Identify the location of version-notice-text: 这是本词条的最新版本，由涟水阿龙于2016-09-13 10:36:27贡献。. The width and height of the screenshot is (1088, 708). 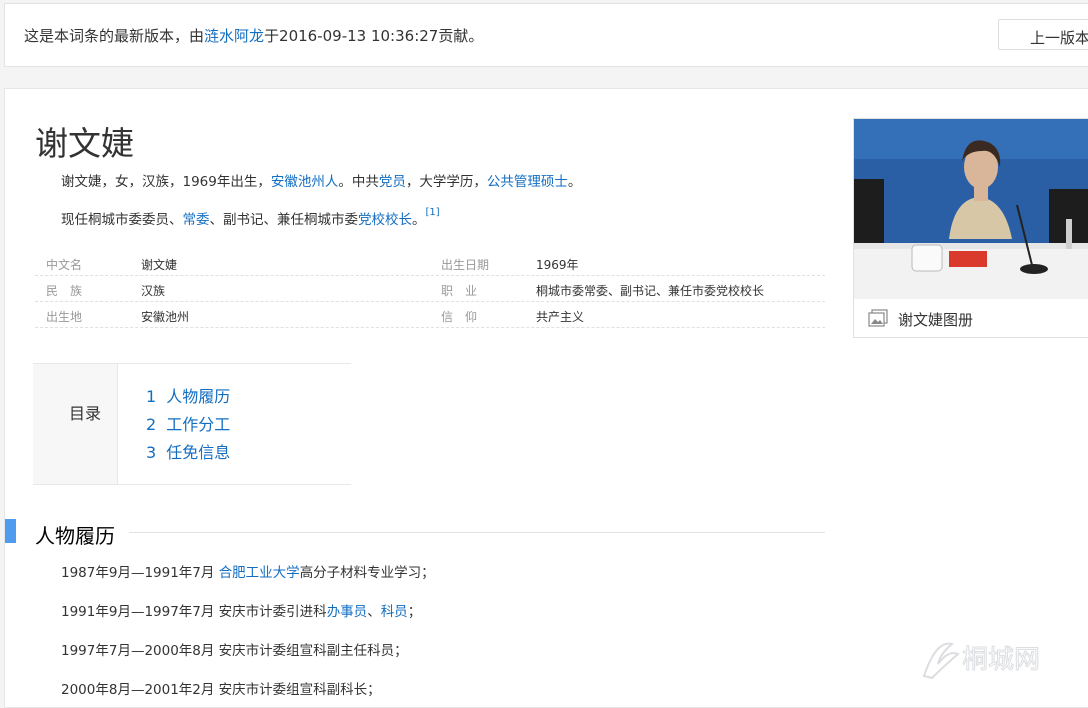
(253, 35).